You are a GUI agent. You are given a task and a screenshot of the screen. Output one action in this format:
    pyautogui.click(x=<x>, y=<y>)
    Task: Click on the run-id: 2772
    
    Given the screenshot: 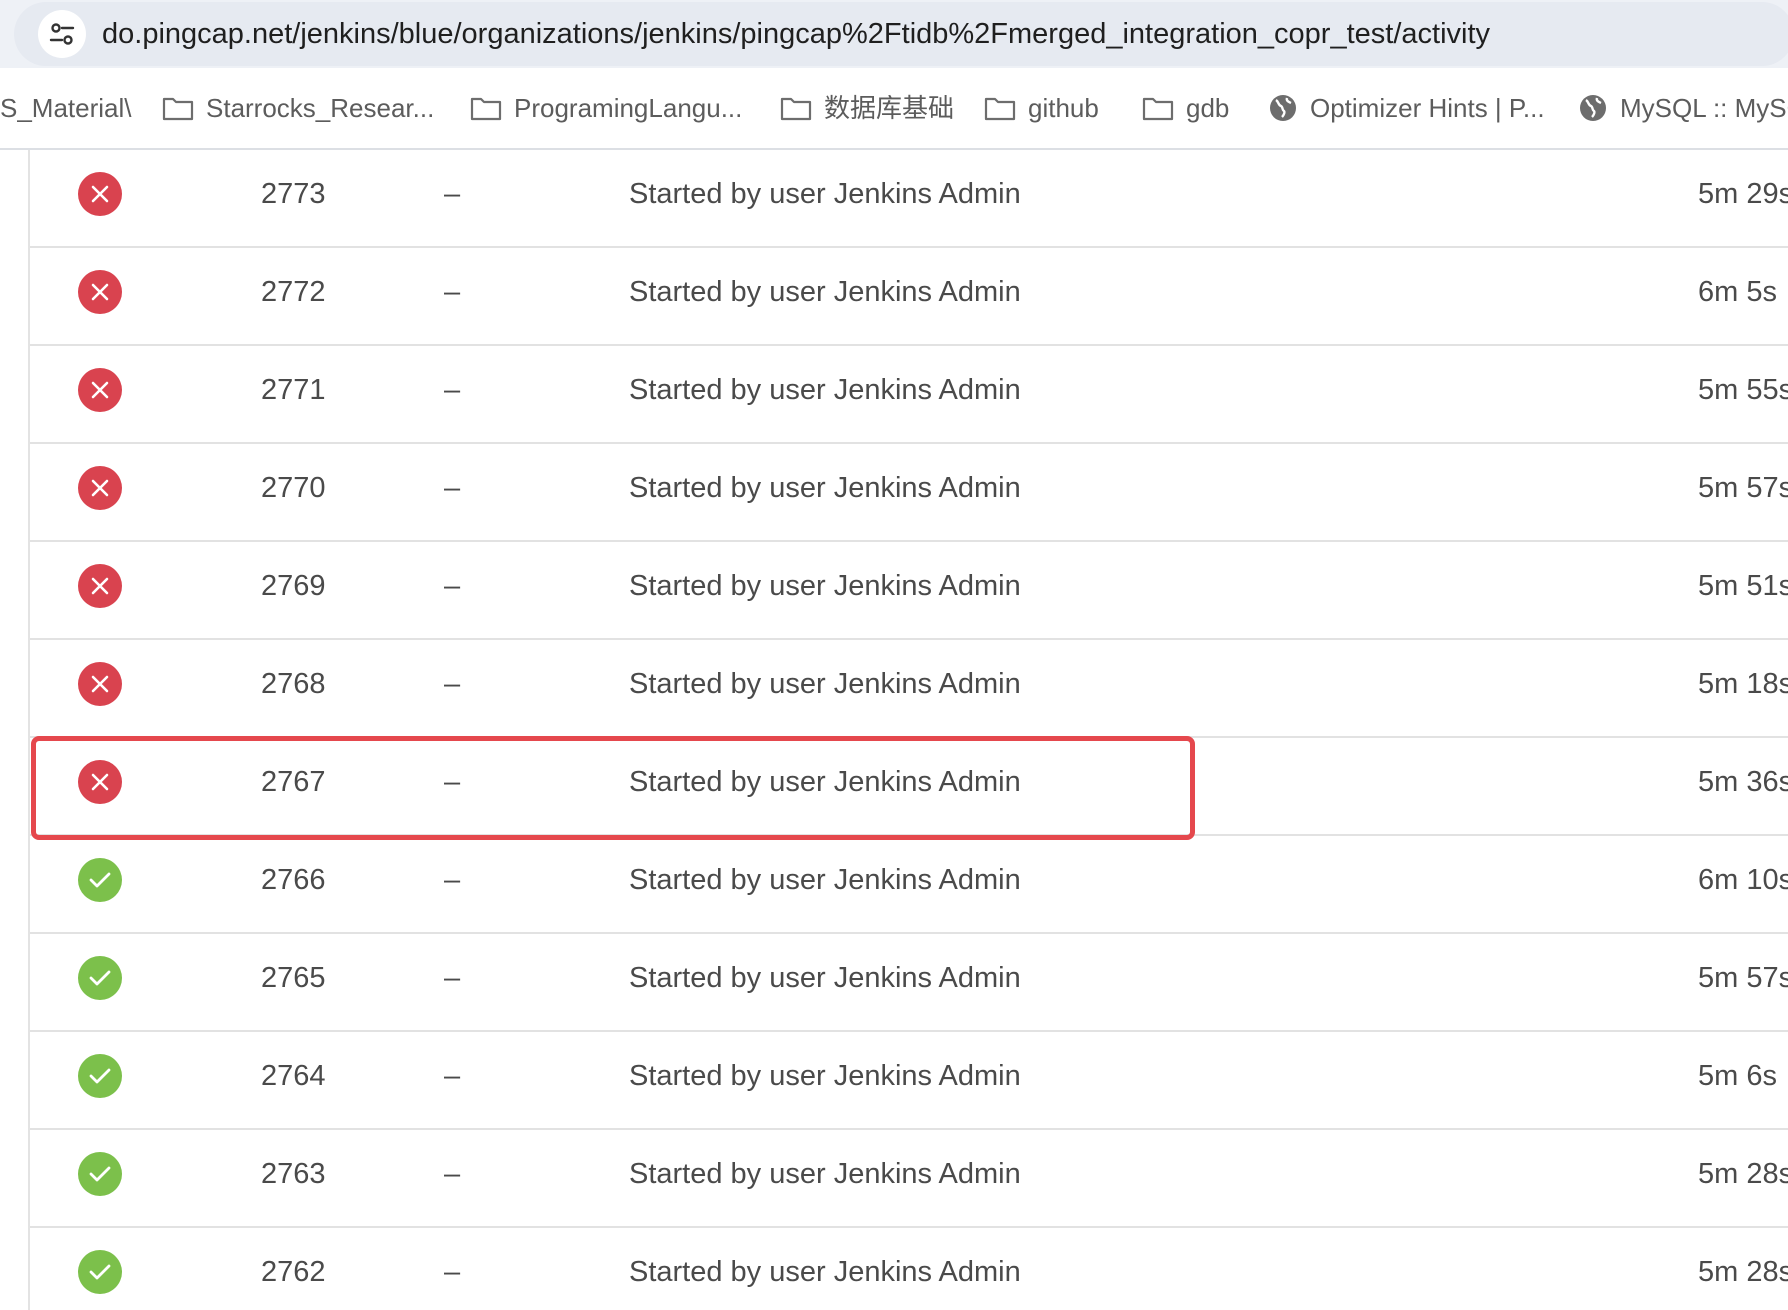 What is the action you would take?
    pyautogui.click(x=293, y=292)
    